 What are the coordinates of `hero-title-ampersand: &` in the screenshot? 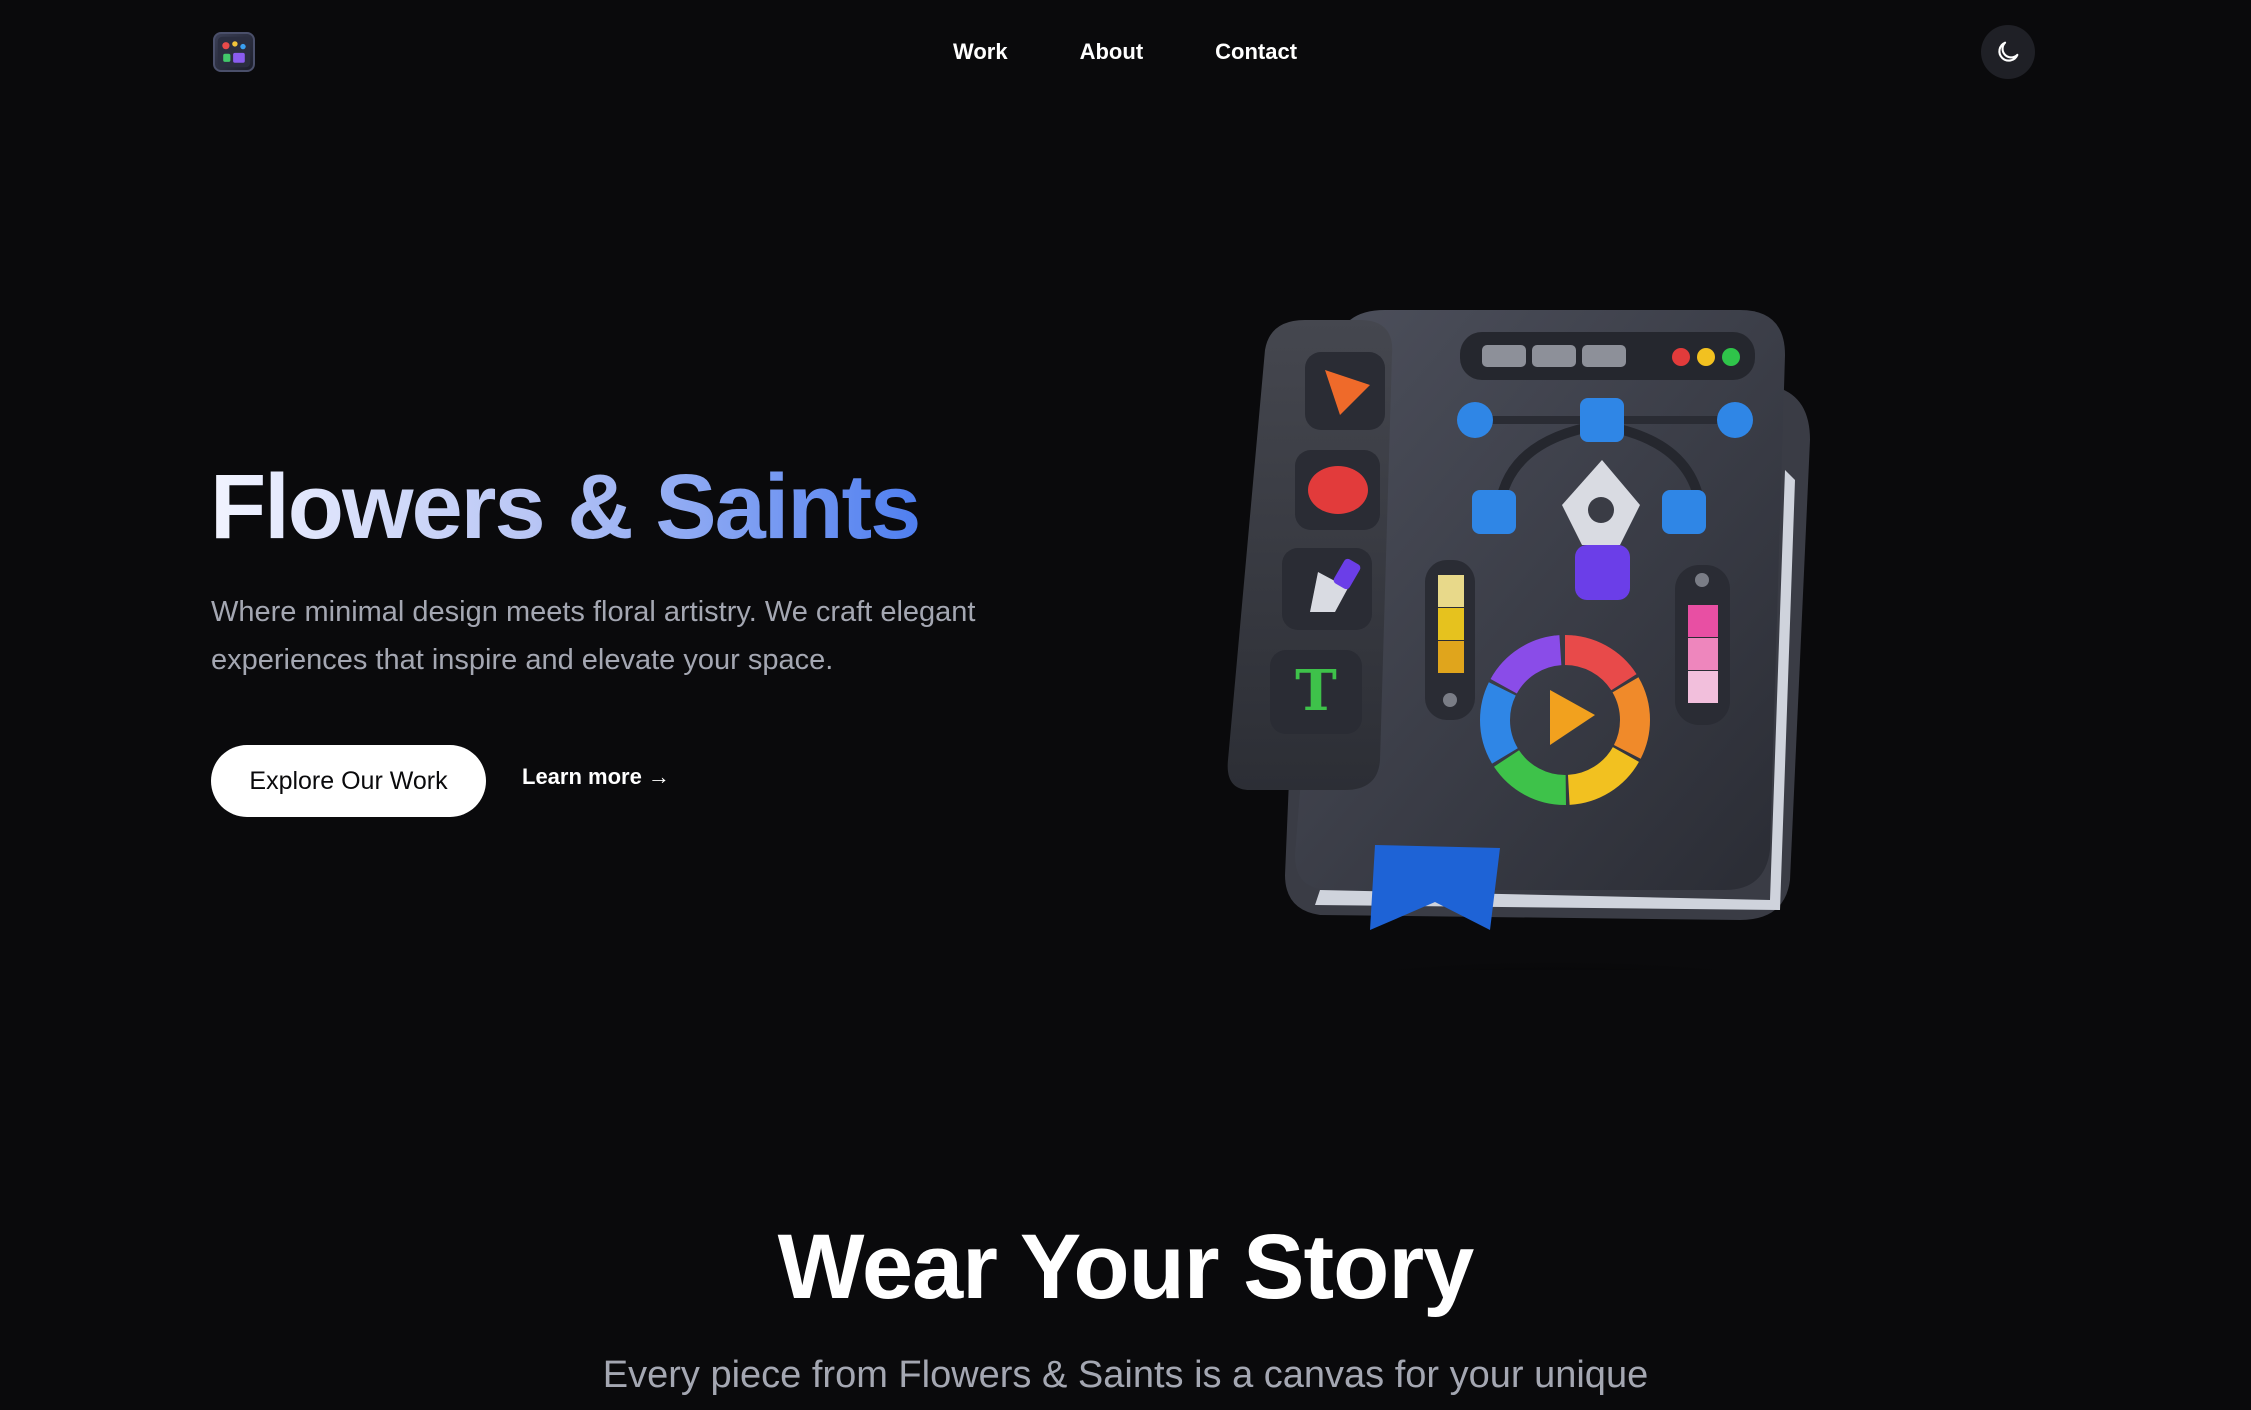 It's located at (599, 507).